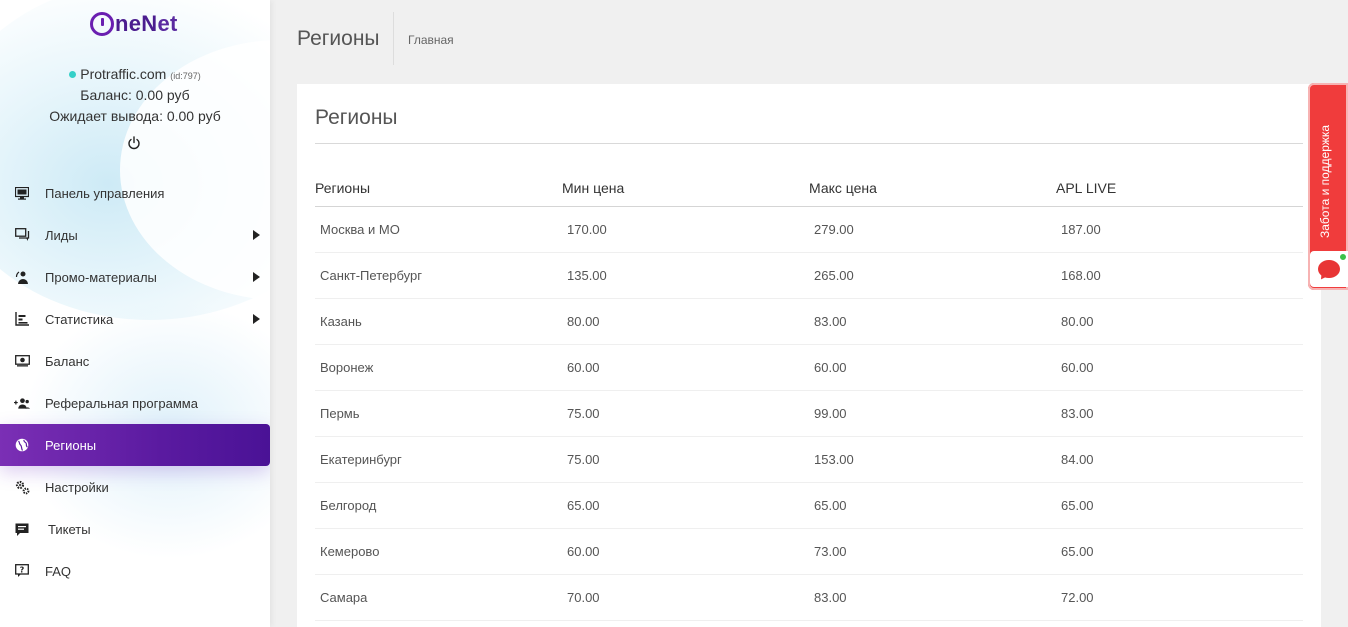 The width and height of the screenshot is (1348, 627). I want to click on logo: ne N et, so click(134, 24).